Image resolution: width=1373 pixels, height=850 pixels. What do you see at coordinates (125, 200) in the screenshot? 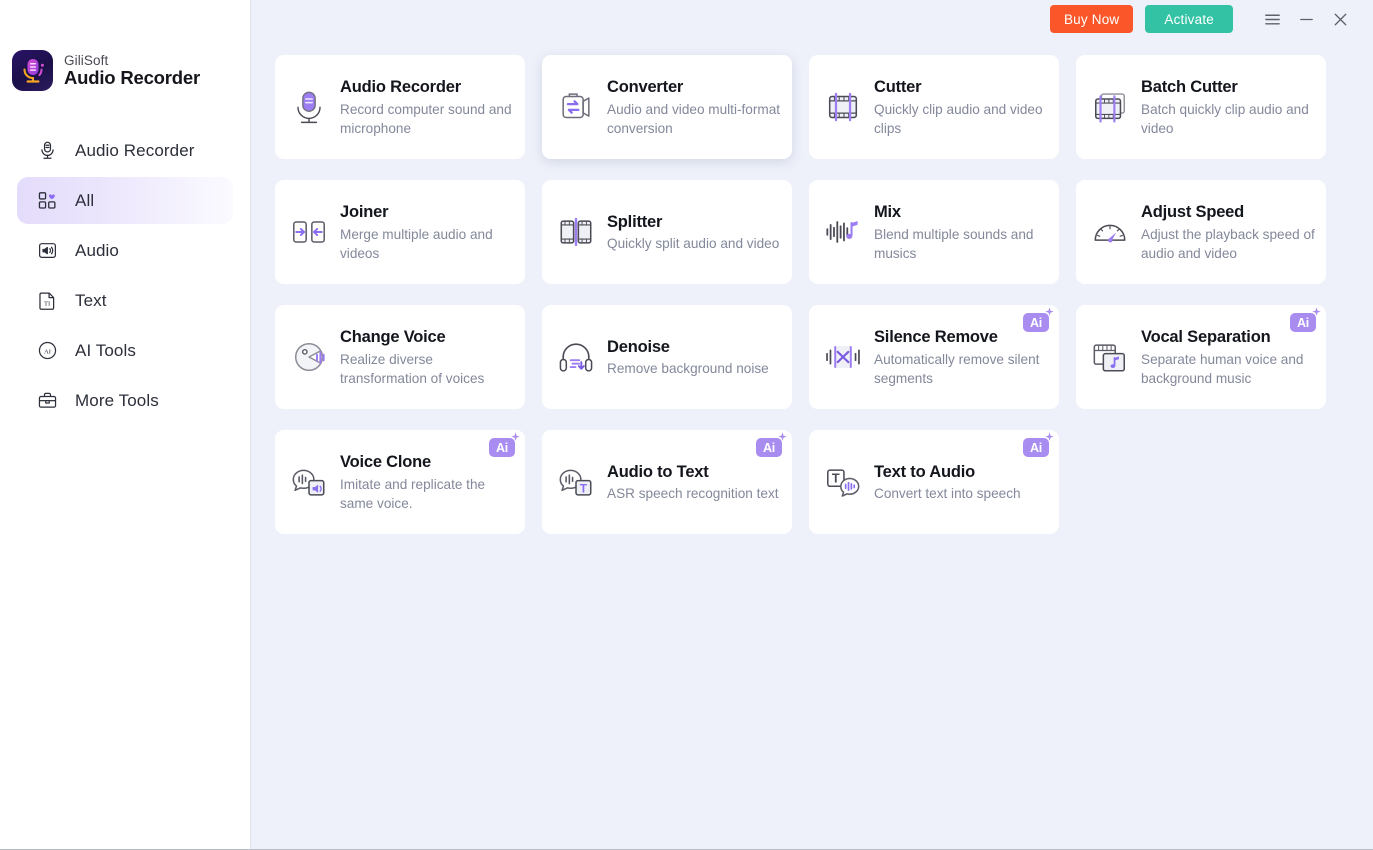
I see `sidebar-item-all: All` at bounding box center [125, 200].